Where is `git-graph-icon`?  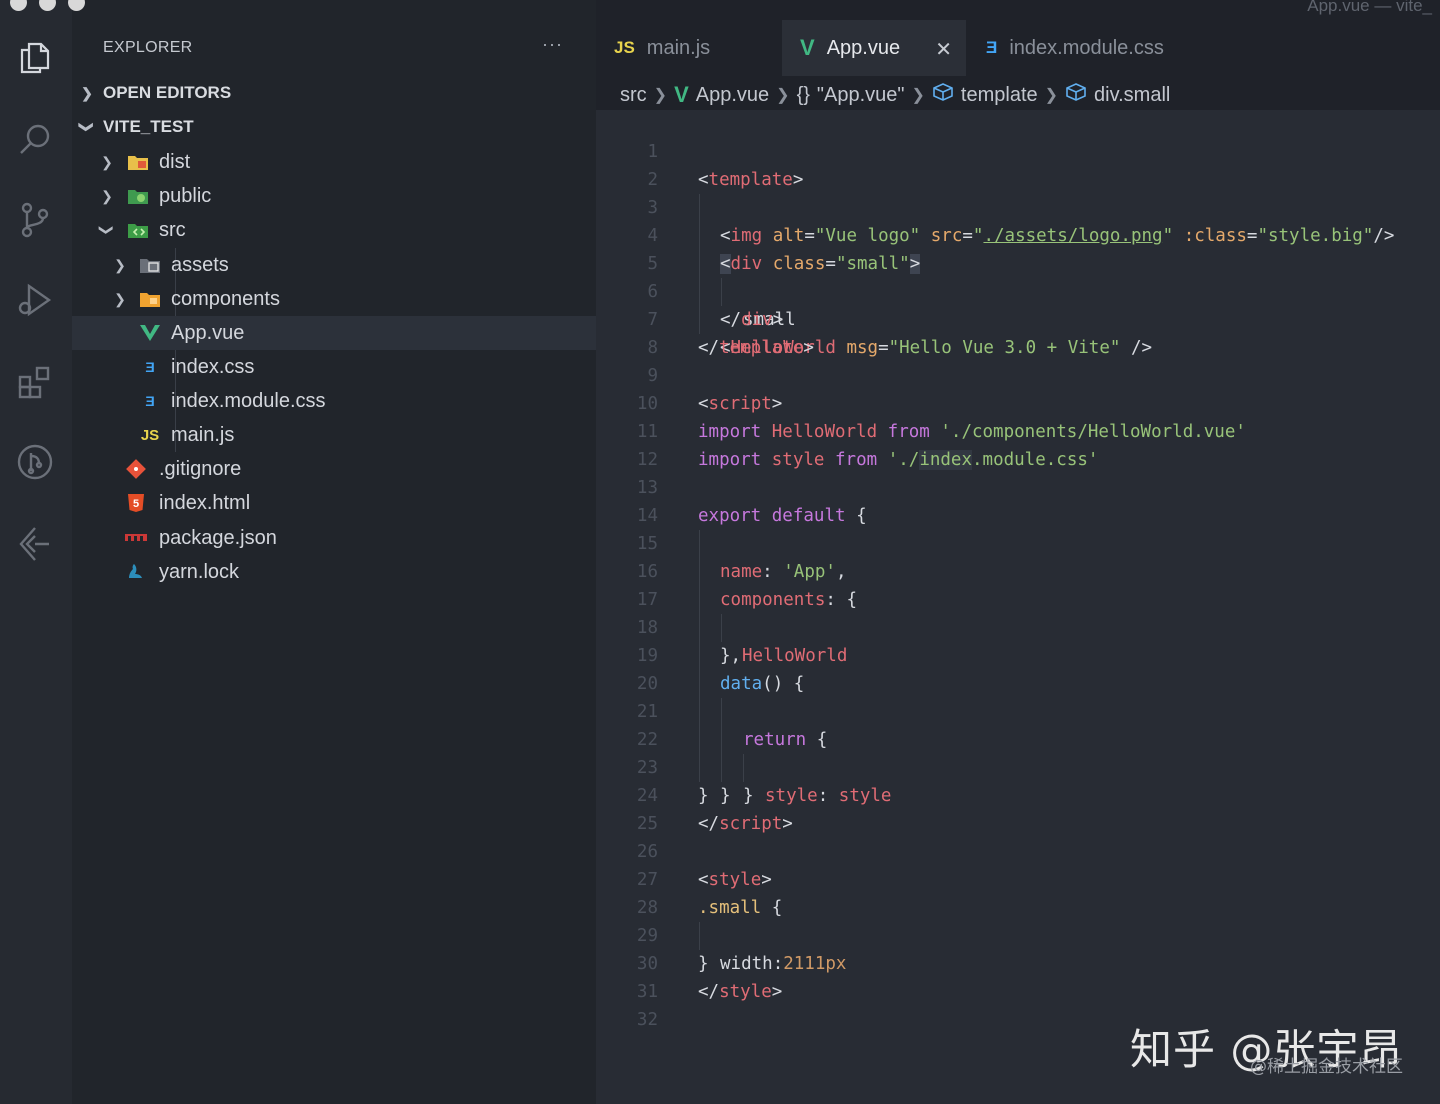
git-graph-icon is located at coordinates (35, 462).